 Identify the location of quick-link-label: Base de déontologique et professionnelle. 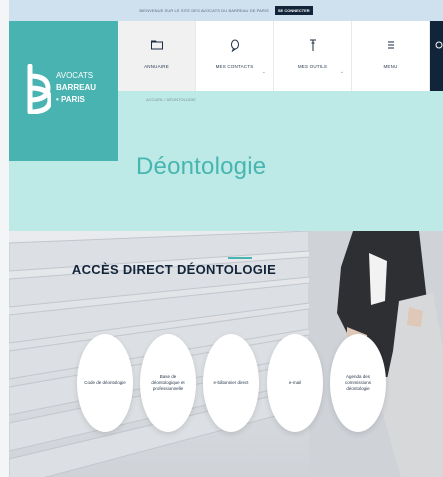
(168, 382).